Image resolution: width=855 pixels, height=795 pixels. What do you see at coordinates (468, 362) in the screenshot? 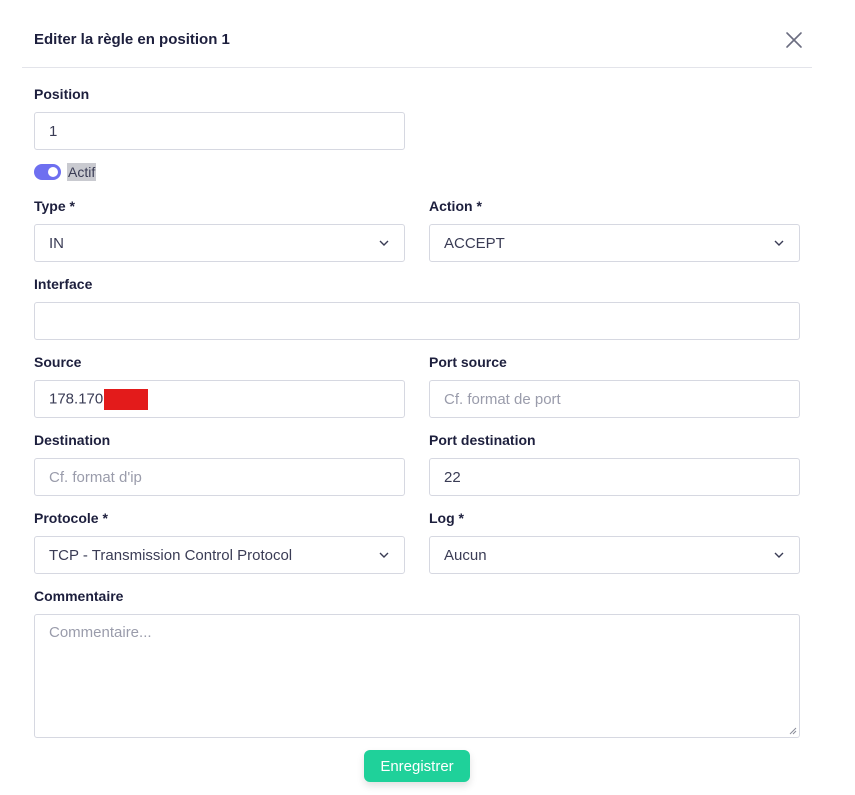
I see `port-source-label: Port source` at bounding box center [468, 362].